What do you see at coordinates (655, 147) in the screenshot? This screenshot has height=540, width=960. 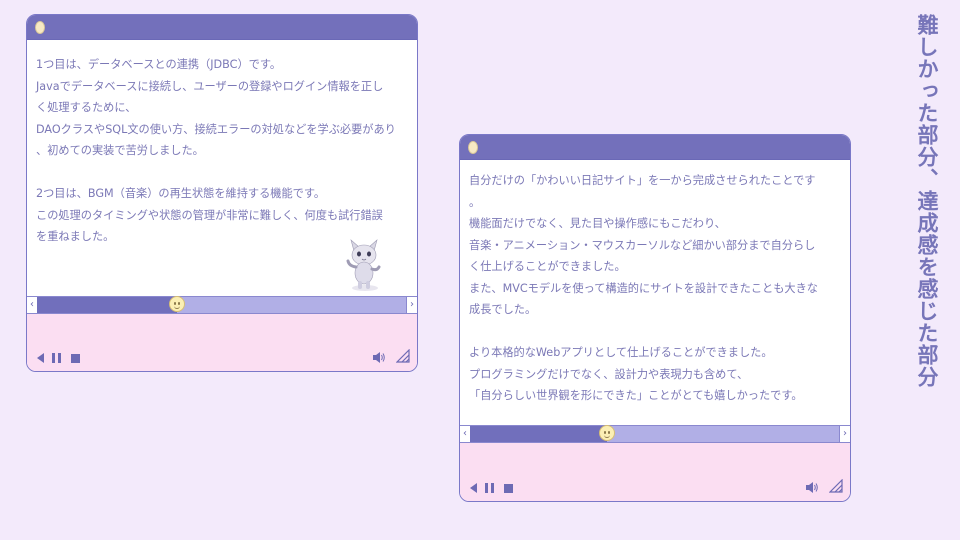 I see `window-right-titlebar` at bounding box center [655, 147].